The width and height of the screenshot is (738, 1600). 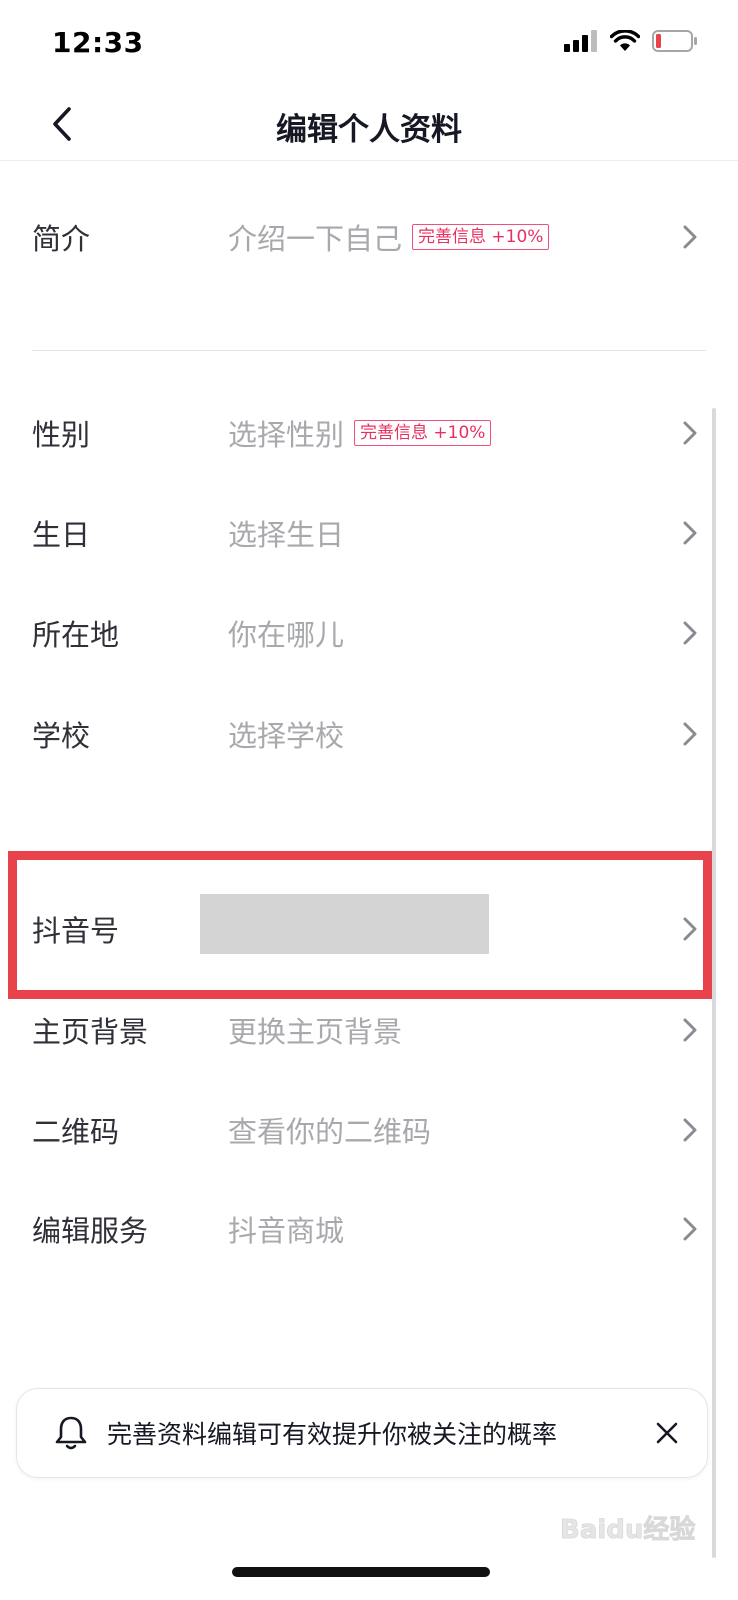 What do you see at coordinates (315, 1032) in the screenshot?
I see `row-value: 更换主页背景` at bounding box center [315, 1032].